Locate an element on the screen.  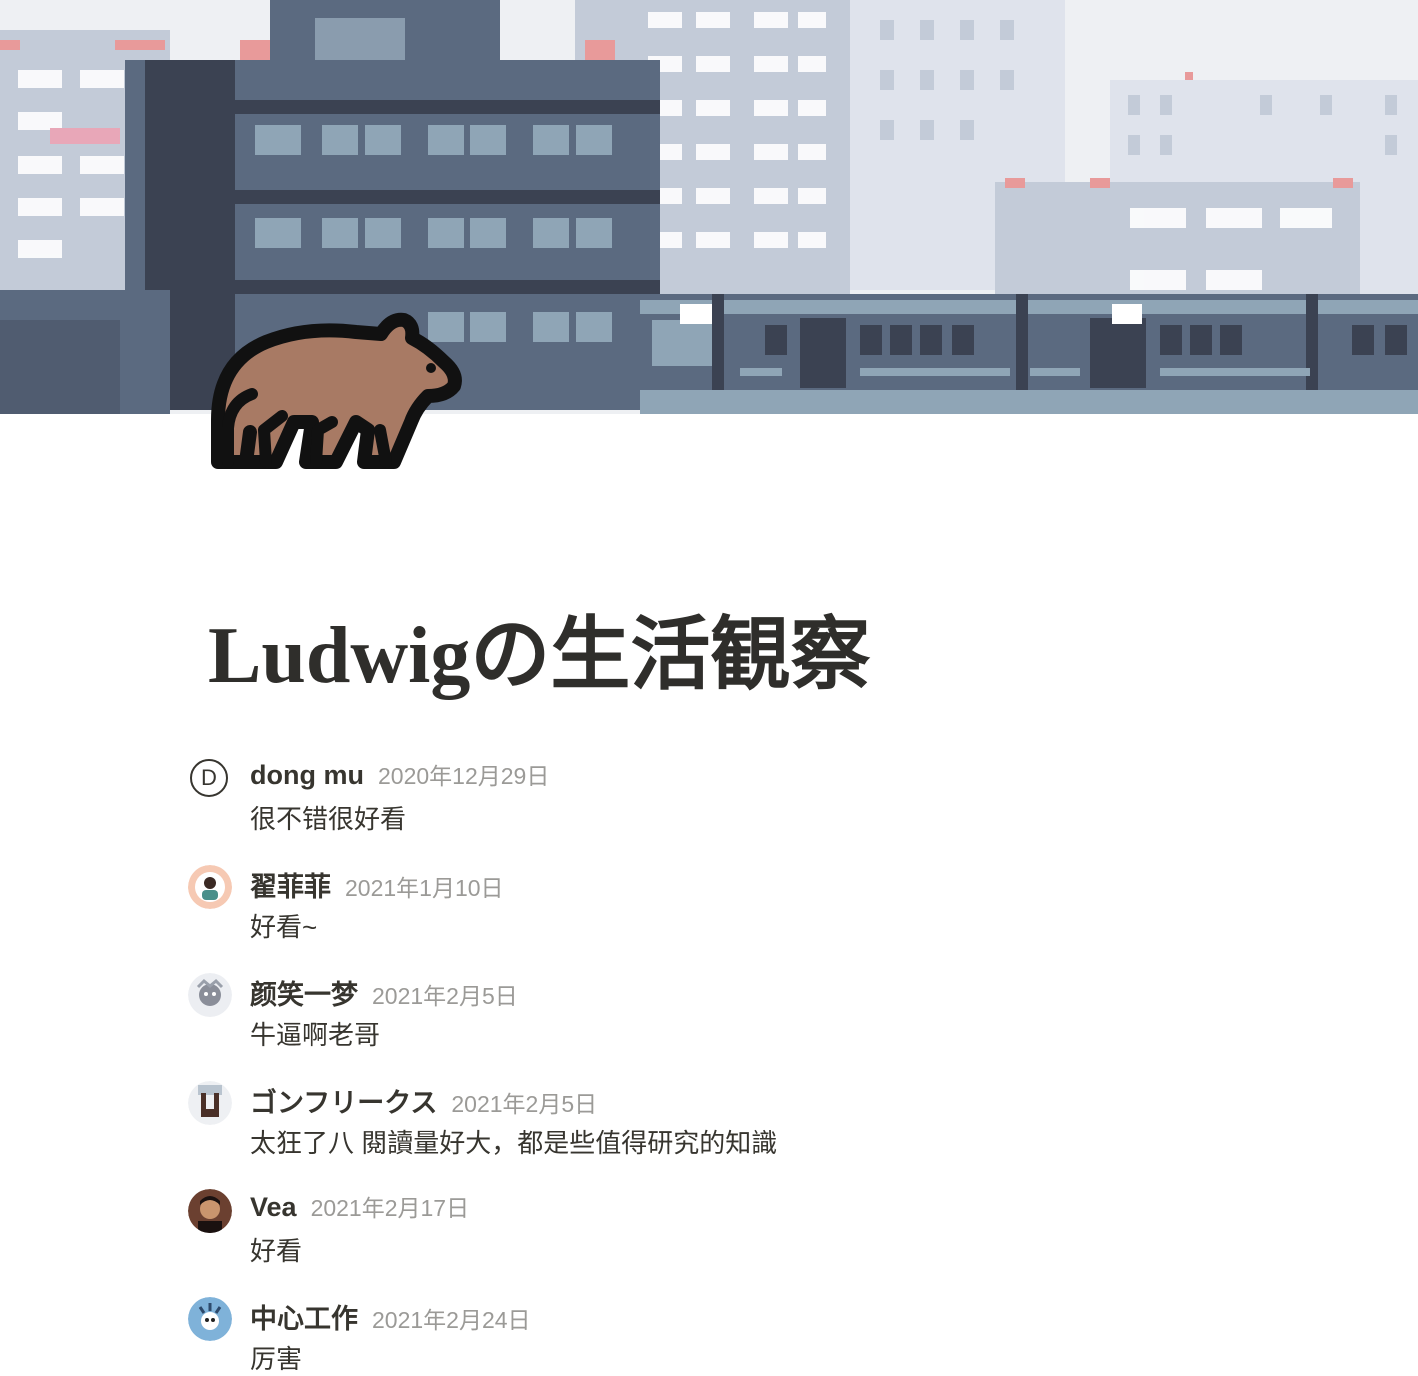
comment-author: 翟菲菲 is located at coordinates (290, 884).